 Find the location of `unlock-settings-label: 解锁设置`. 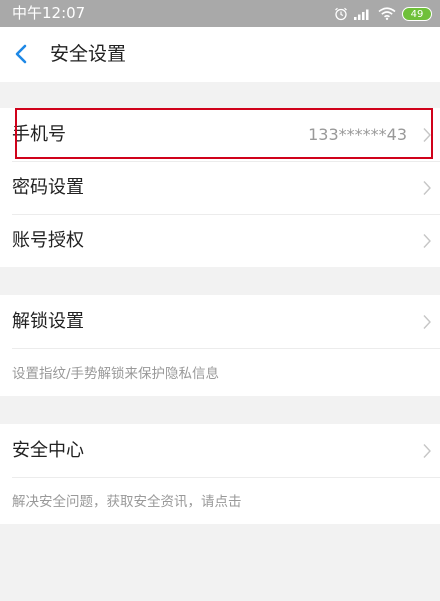

unlock-settings-label: 解锁设置 is located at coordinates (48, 321).